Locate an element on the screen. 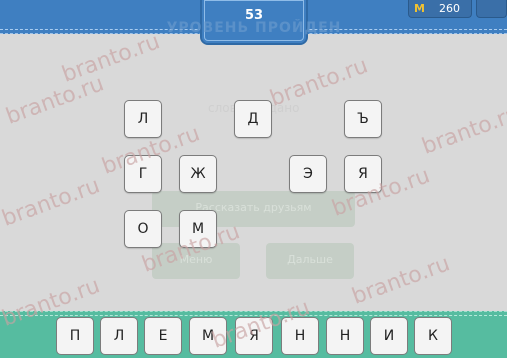 This screenshot has height=358, width=507. next-button: Дальше is located at coordinates (310, 261).